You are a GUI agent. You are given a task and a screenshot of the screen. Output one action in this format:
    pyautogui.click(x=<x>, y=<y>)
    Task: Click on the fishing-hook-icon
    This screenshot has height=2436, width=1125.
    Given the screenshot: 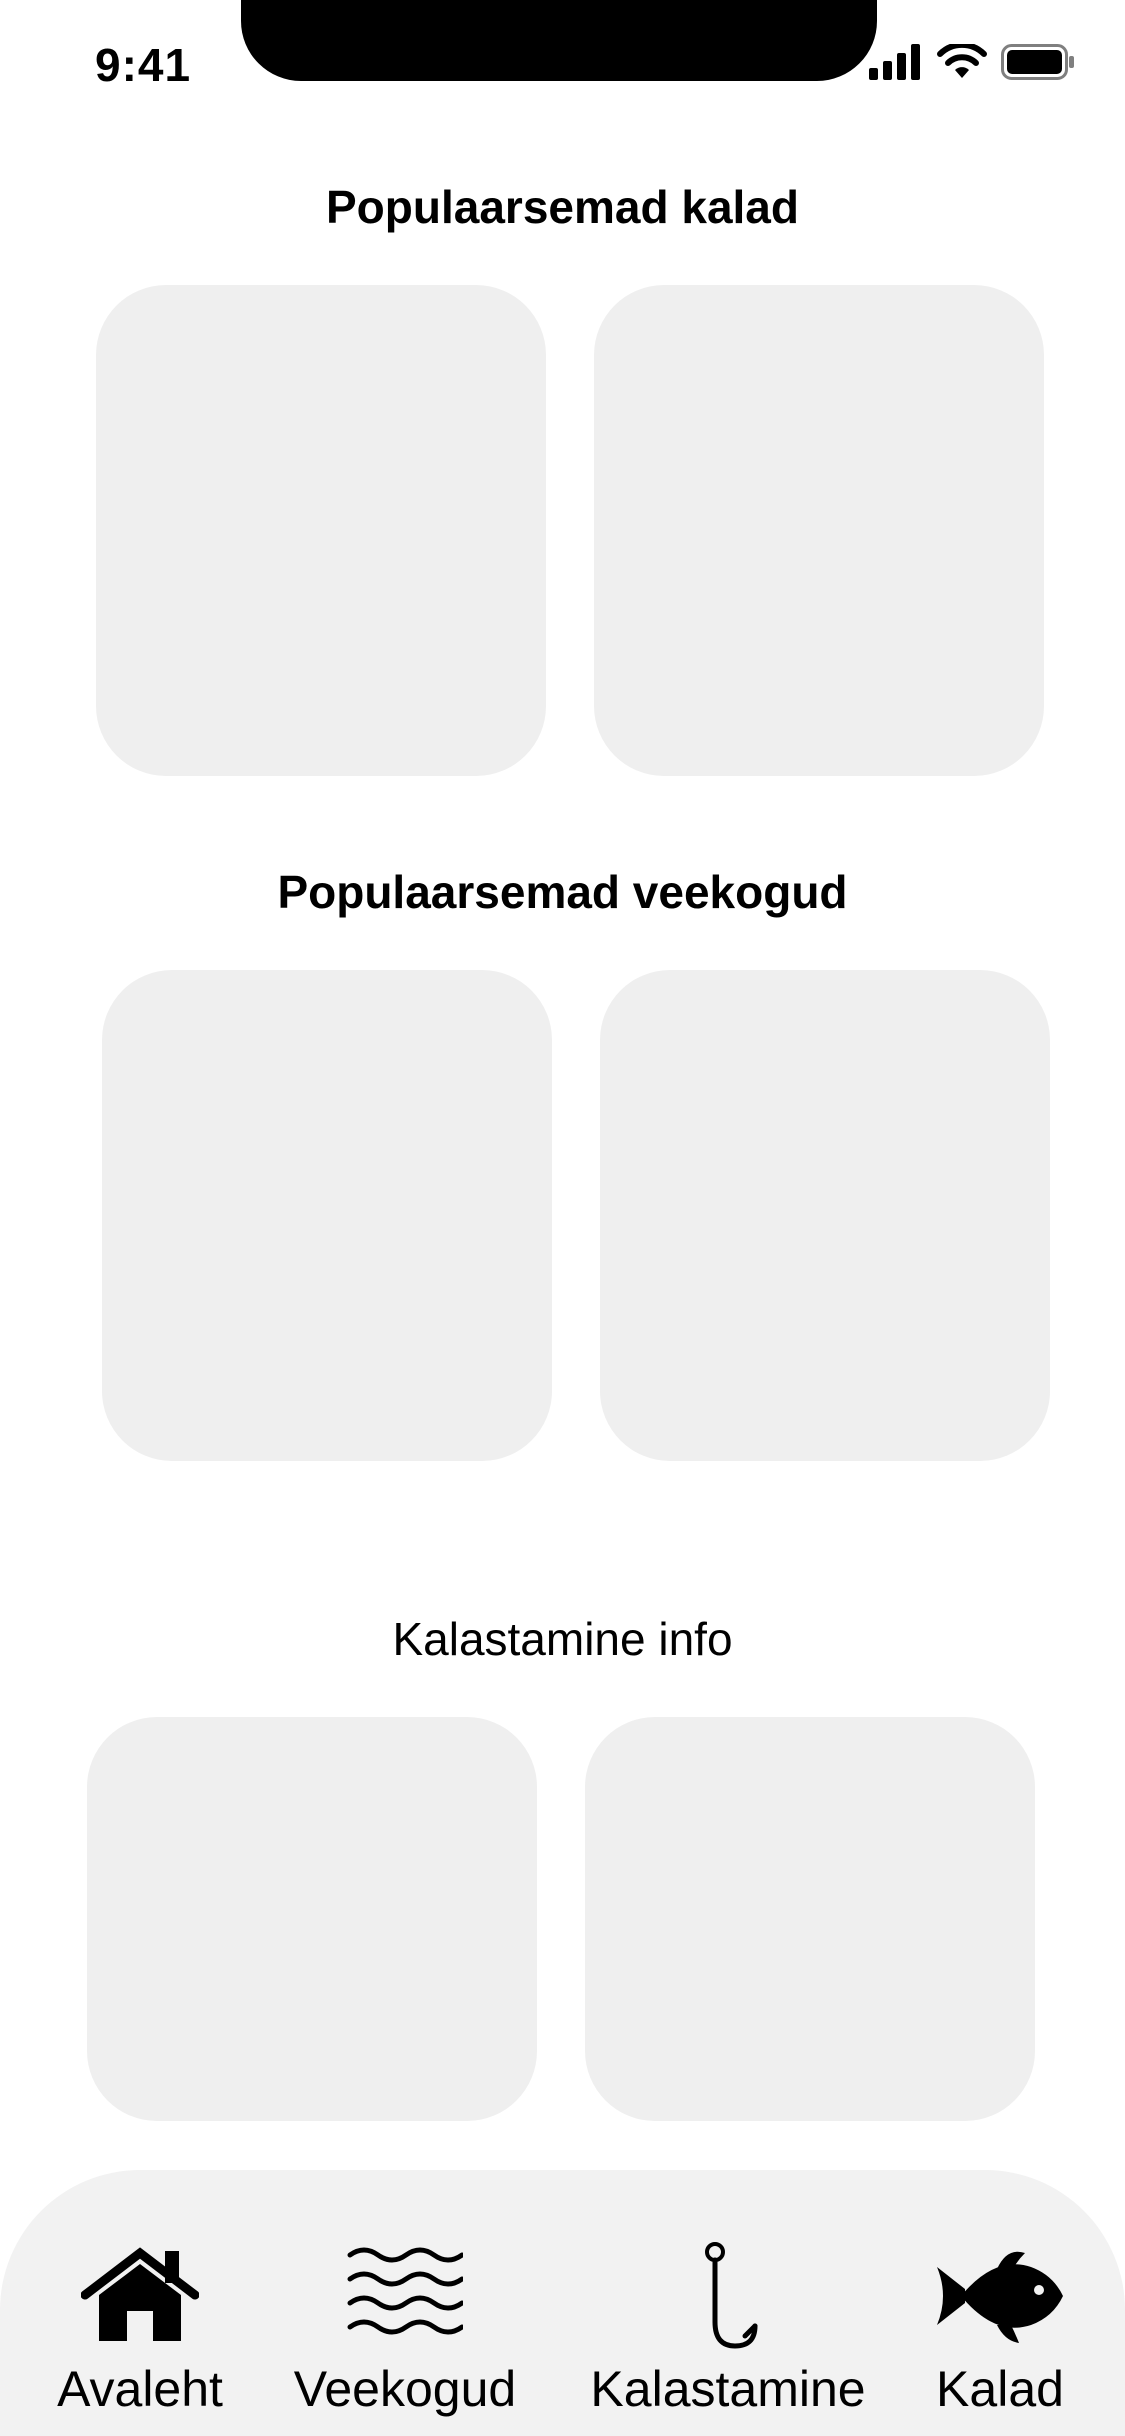 What is the action you would take?
    pyautogui.click(x=728, y=2298)
    